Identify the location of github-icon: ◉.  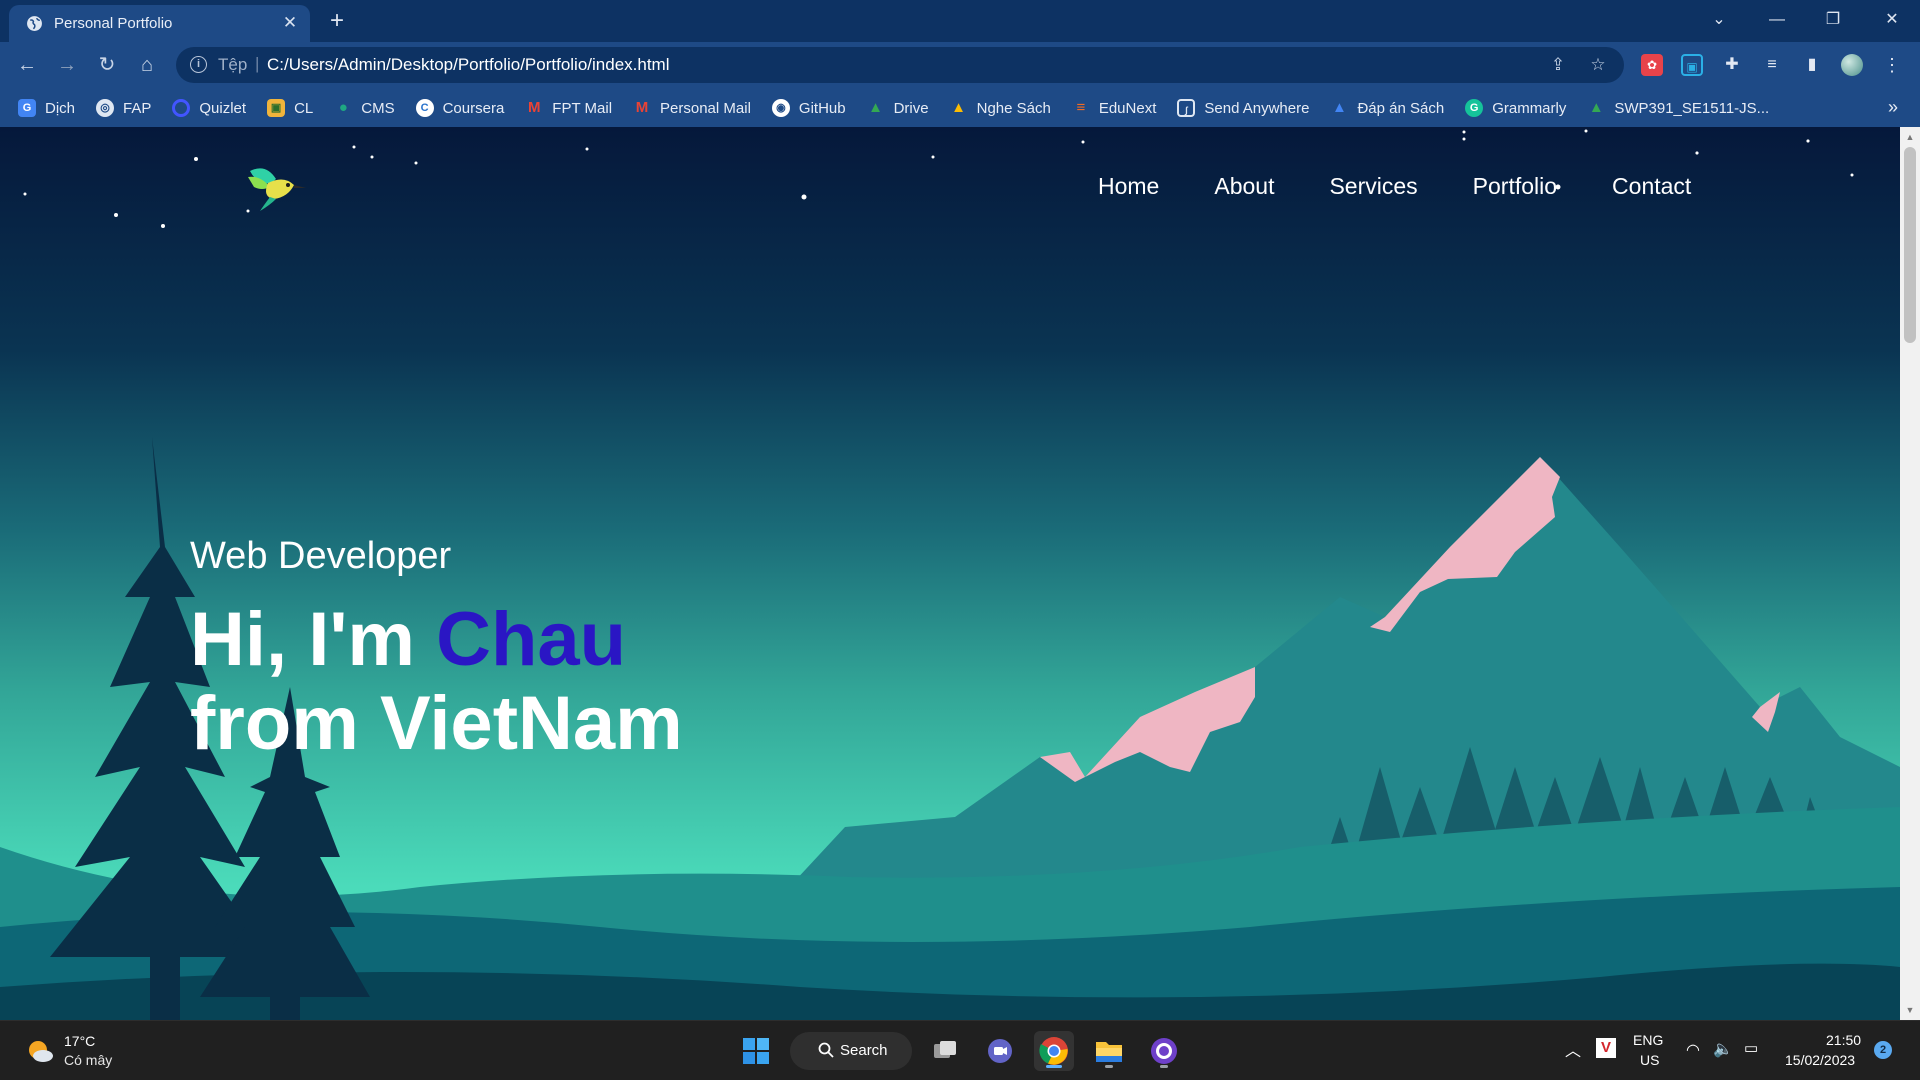
(780, 108).